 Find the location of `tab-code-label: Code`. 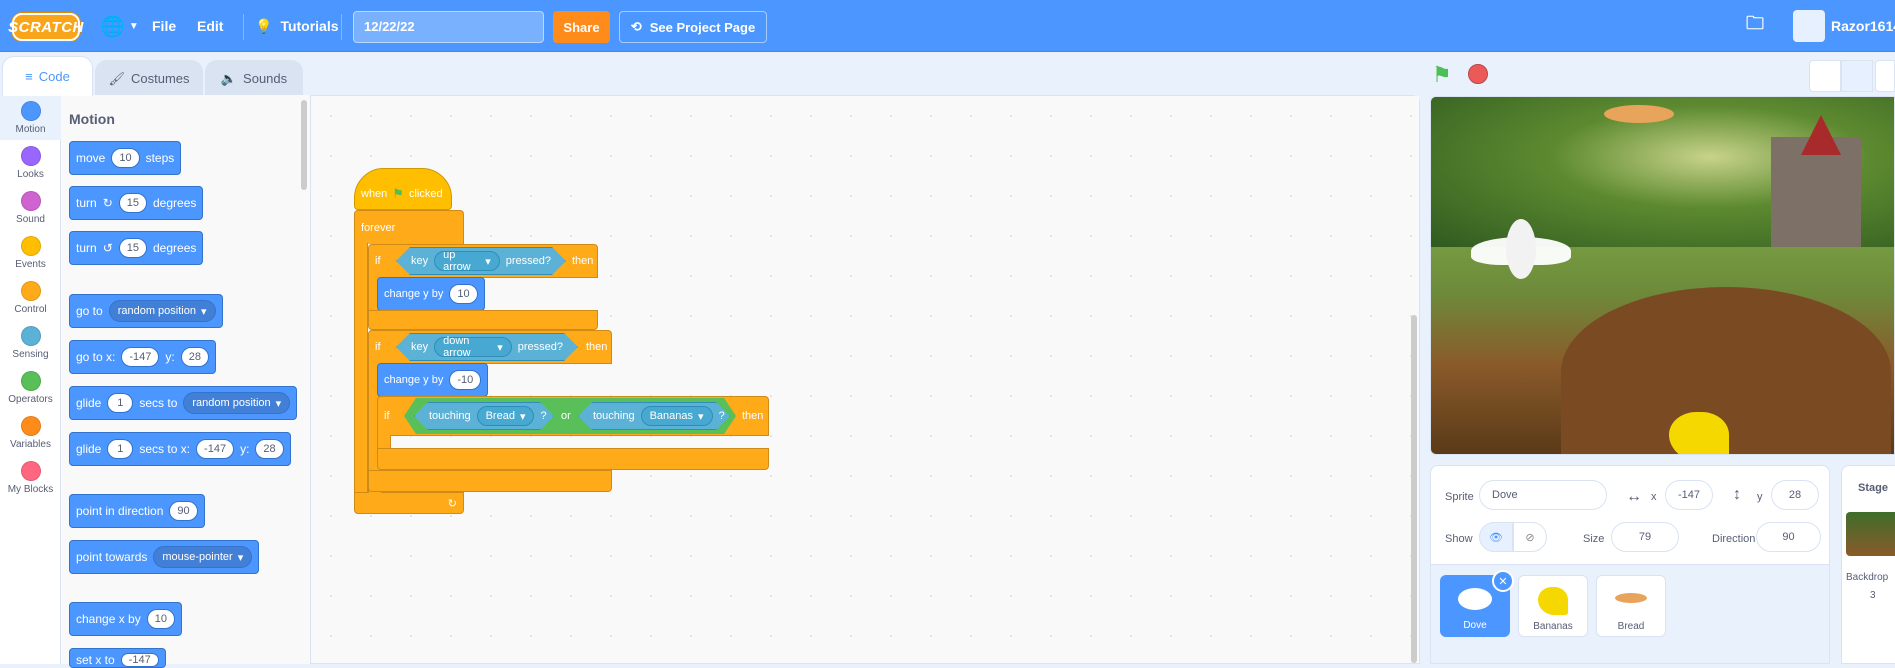

tab-code-label: Code is located at coordinates (54, 76).